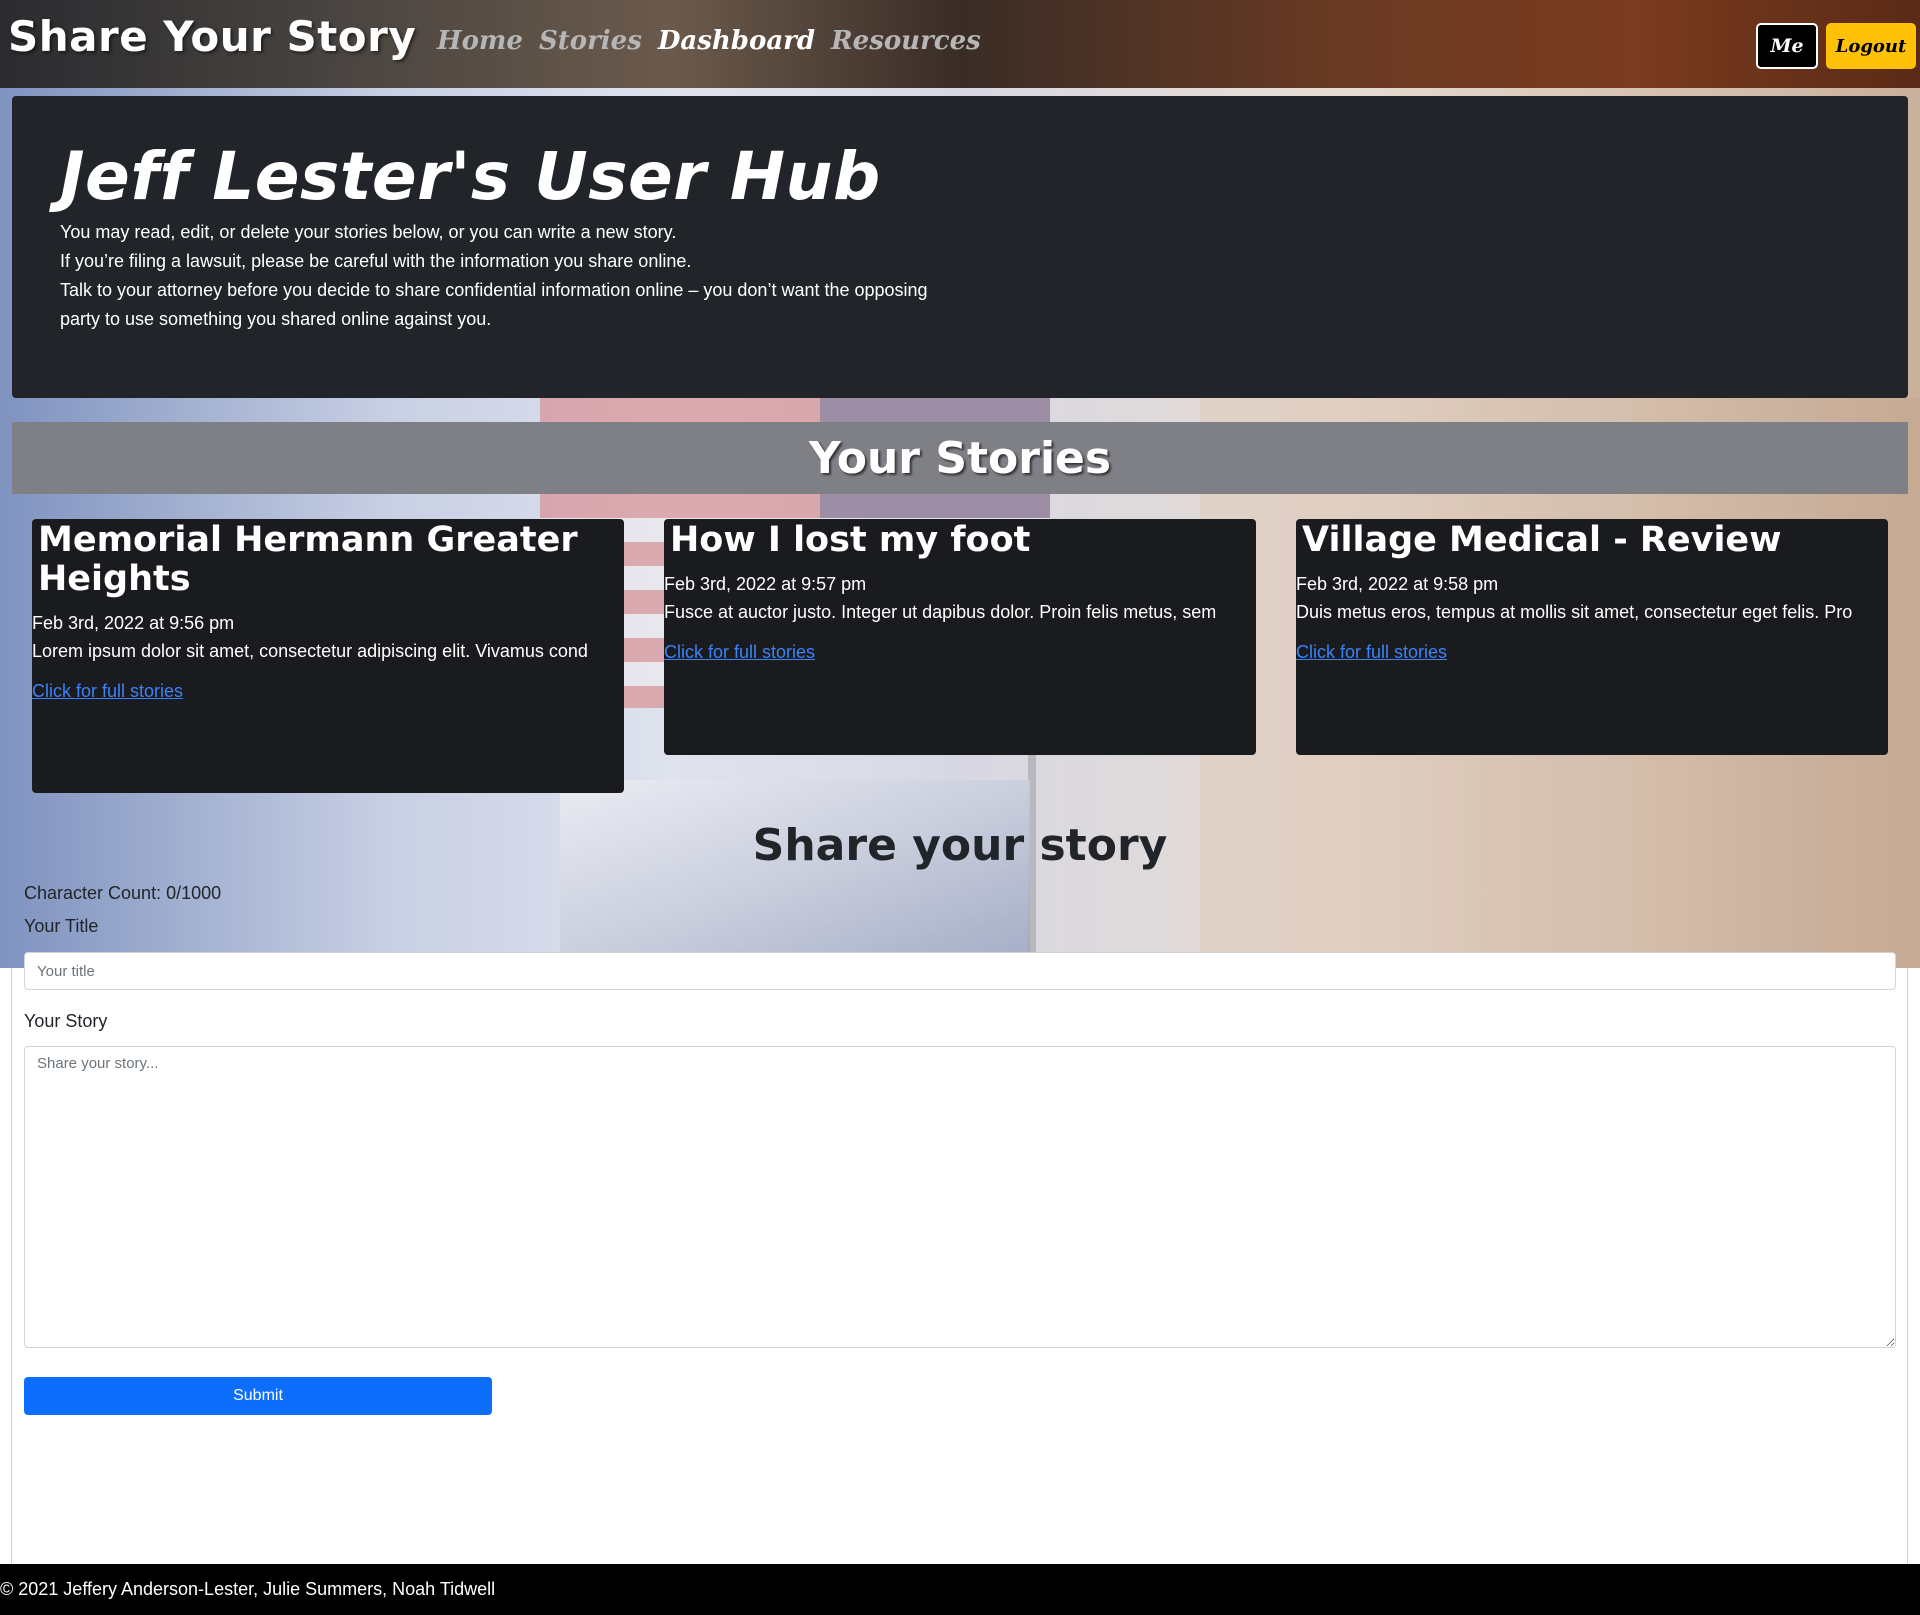  I want to click on nav-dashboard: Dashboard, so click(736, 41).